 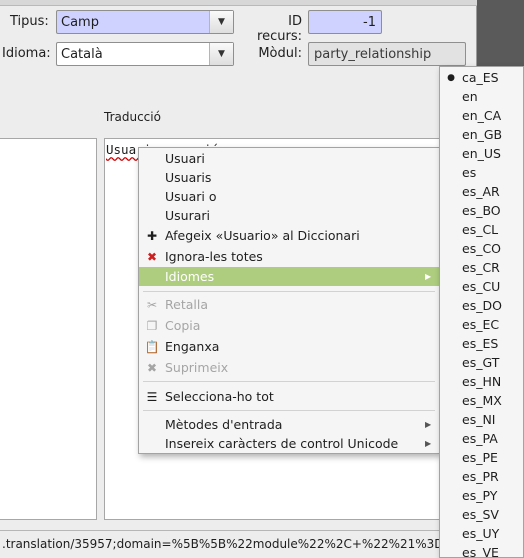 I want to click on suggestion-item: Usurari, so click(x=289, y=215).